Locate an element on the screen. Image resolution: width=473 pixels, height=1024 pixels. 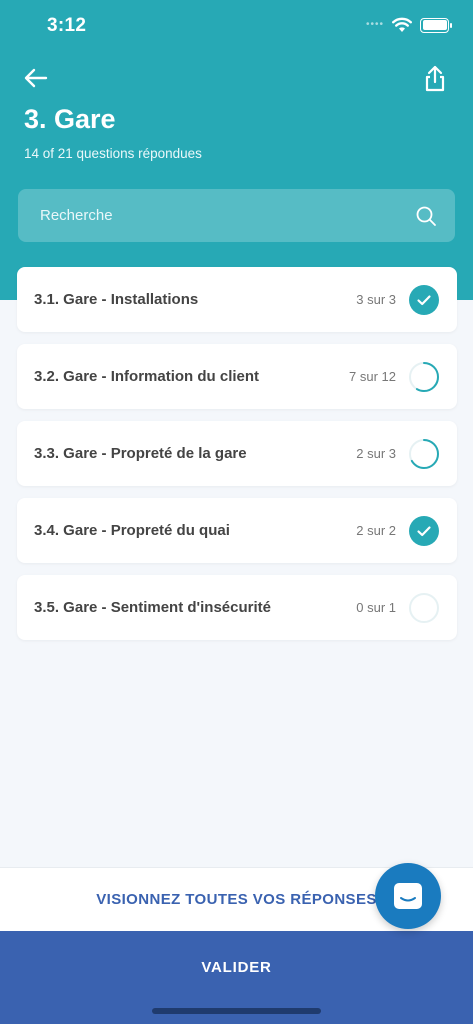
list-item-count: 0 sur 1 is located at coordinates (376, 607).